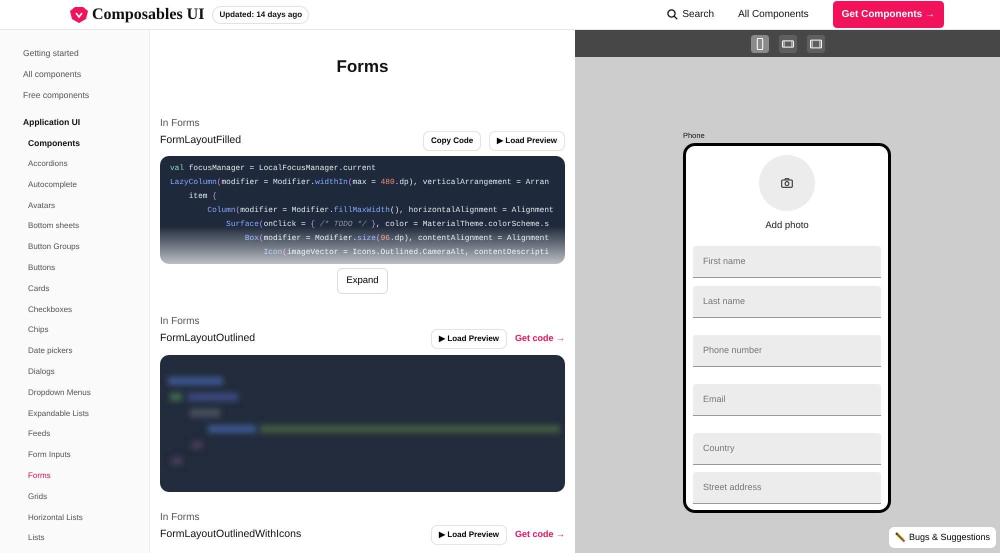 The height and width of the screenshot is (553, 1000). I want to click on sidebar-link: Free components, so click(86, 95).